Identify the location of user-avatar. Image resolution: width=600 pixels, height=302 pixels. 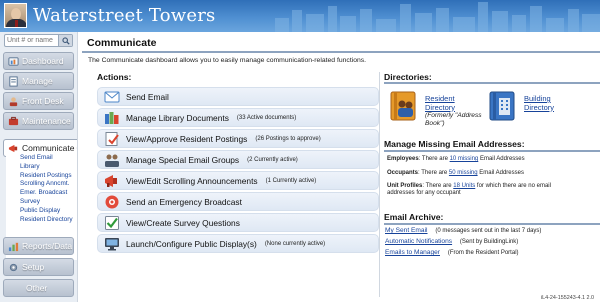
(15, 15).